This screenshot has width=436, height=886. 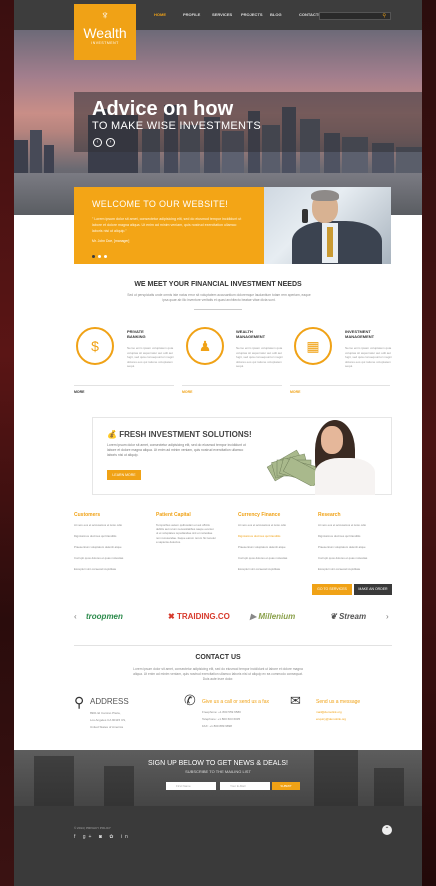 I want to click on newsletter-subtitle: SUBSCRIBE TO THE MAILING LIST, so click(x=218, y=771).